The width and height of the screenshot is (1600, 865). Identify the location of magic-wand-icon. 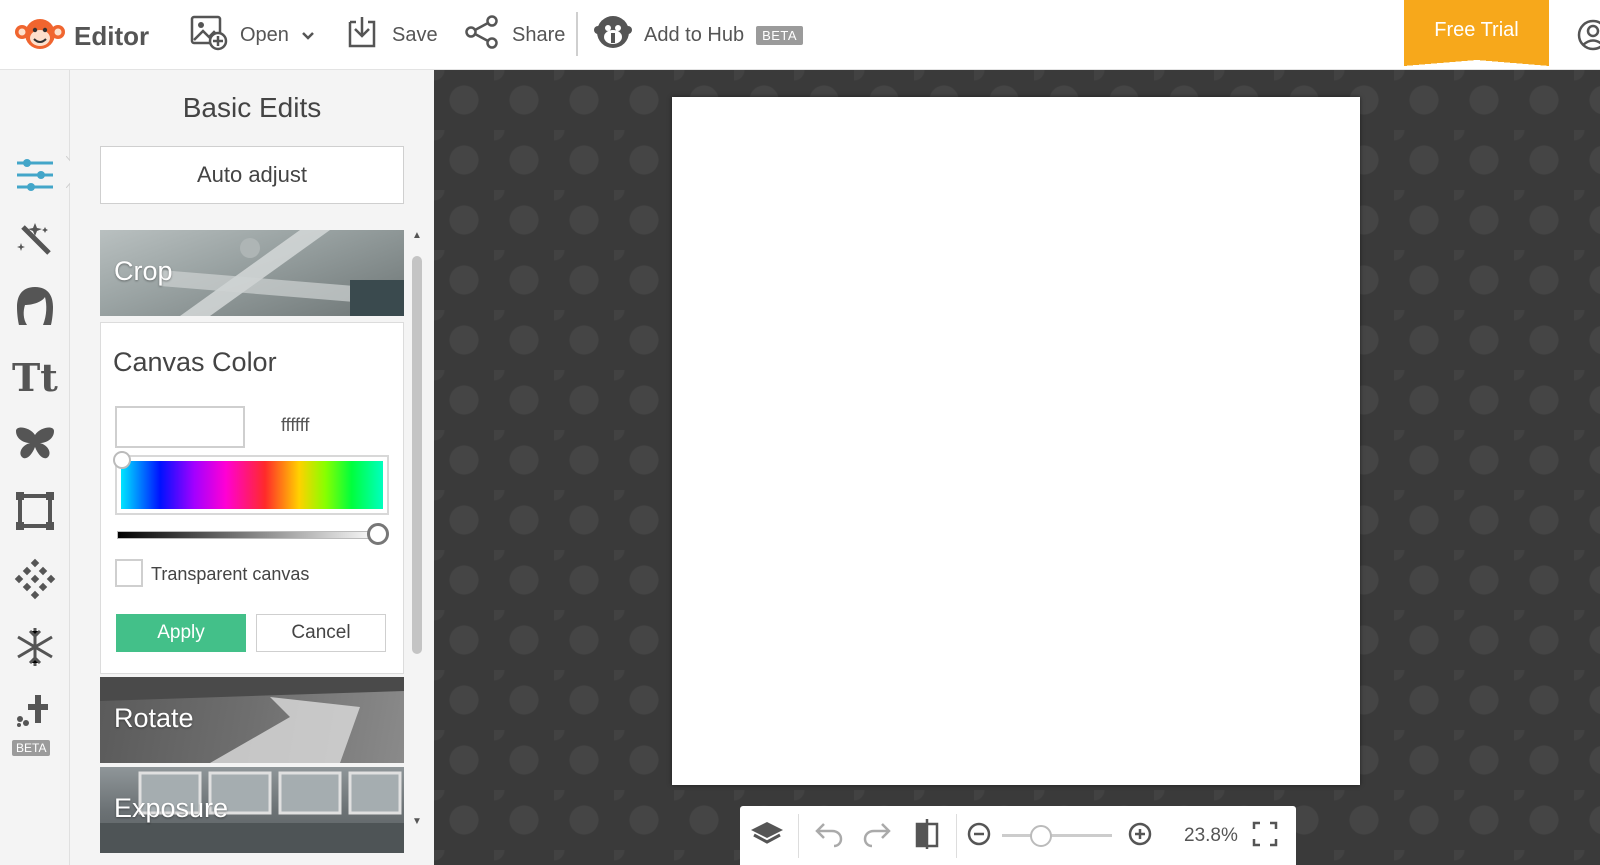
(35, 241).